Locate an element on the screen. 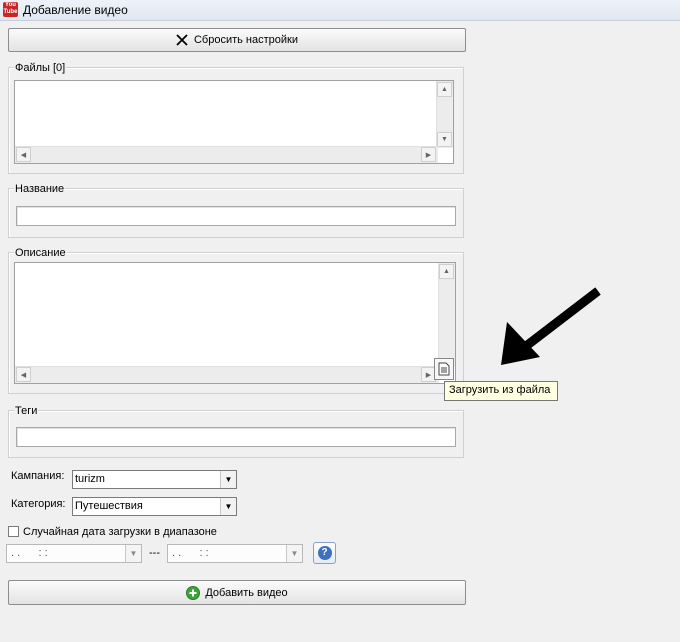 The image size is (680, 642). category-select: Путешествия ▼ is located at coordinates (154, 506).